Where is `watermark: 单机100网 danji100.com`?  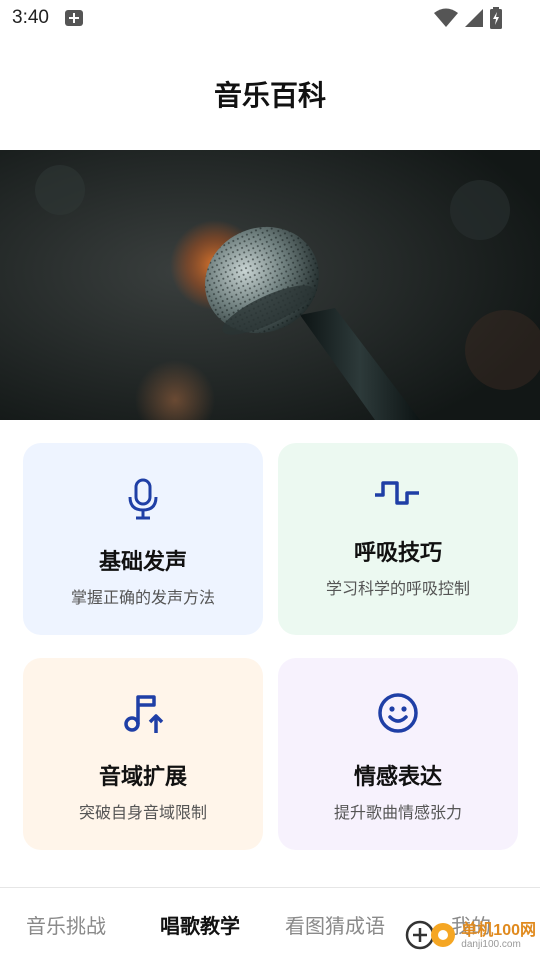
watermark: 单机100网 danji100.com is located at coordinates (470, 936).